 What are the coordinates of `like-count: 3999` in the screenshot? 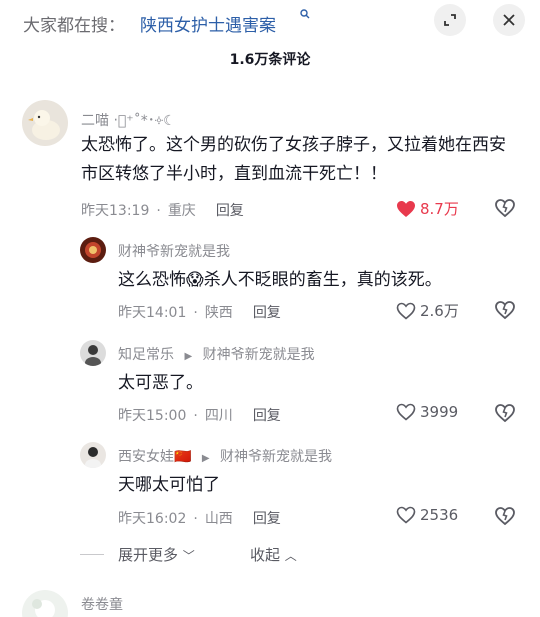 It's located at (439, 412).